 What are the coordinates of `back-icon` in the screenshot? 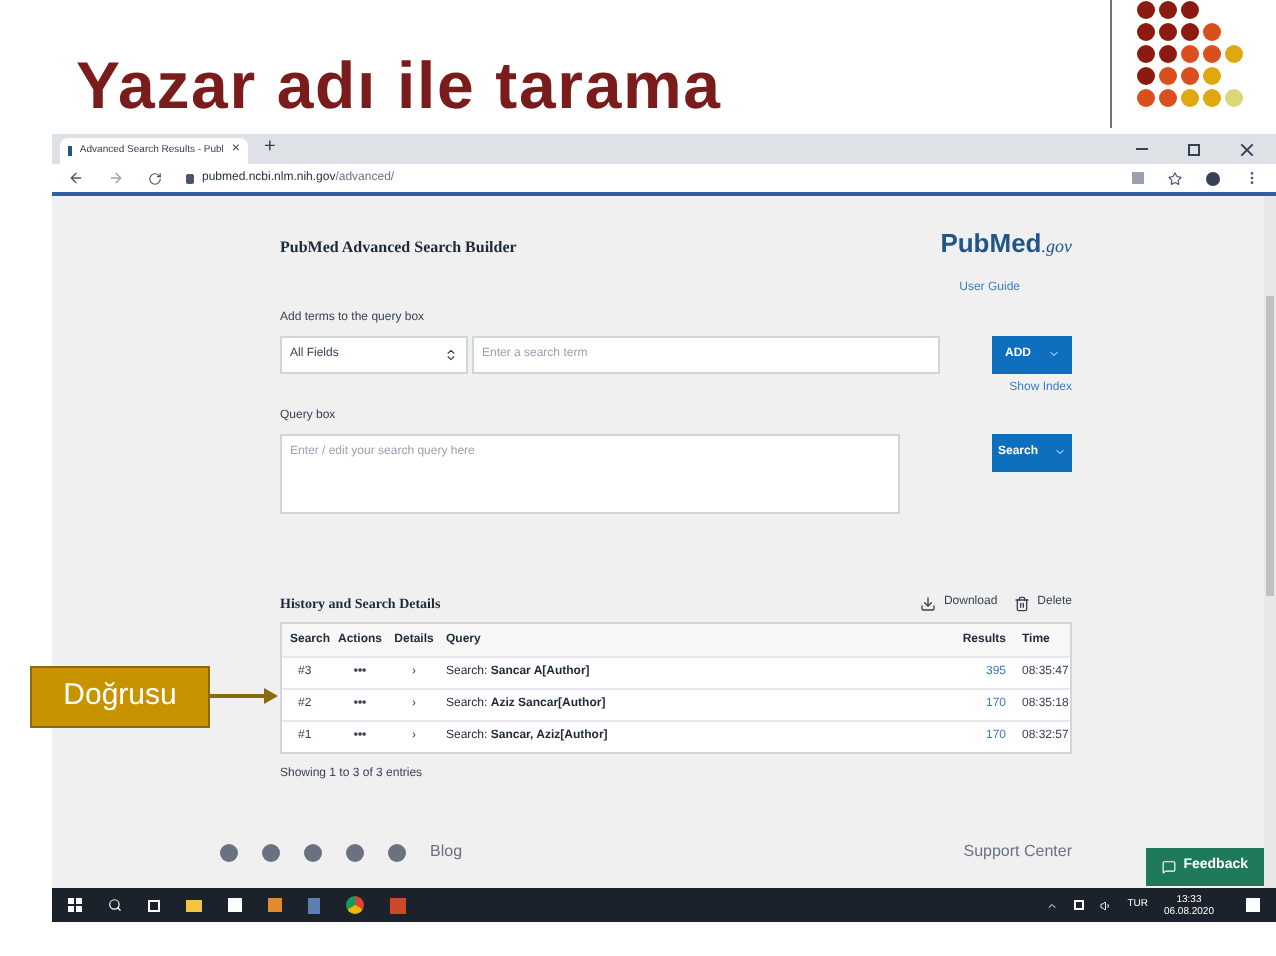 It's located at (76, 178).